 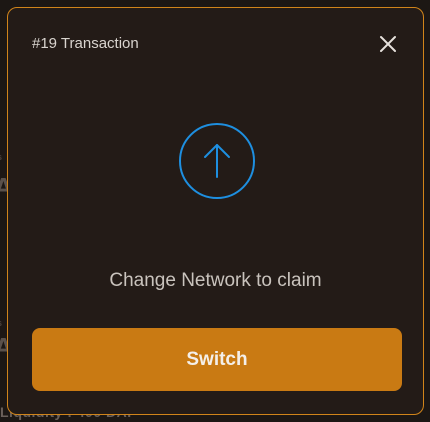 I want to click on arrow-up-circle-icon, so click(x=217, y=161).